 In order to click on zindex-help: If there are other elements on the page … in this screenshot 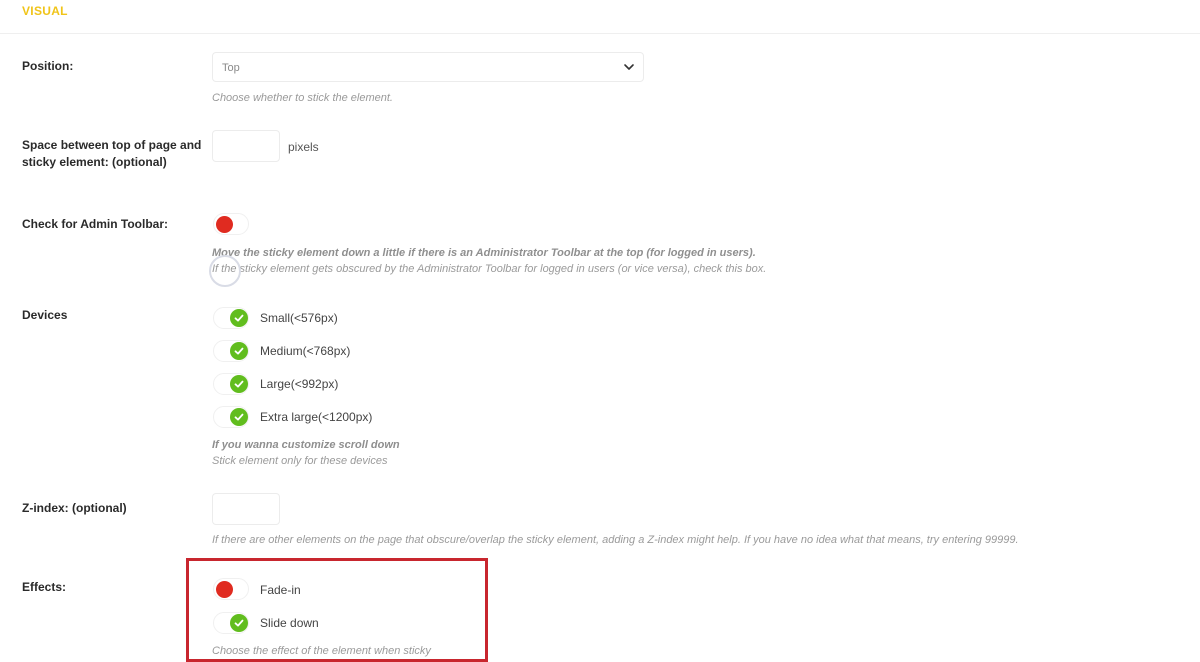, I will do `click(615, 540)`.